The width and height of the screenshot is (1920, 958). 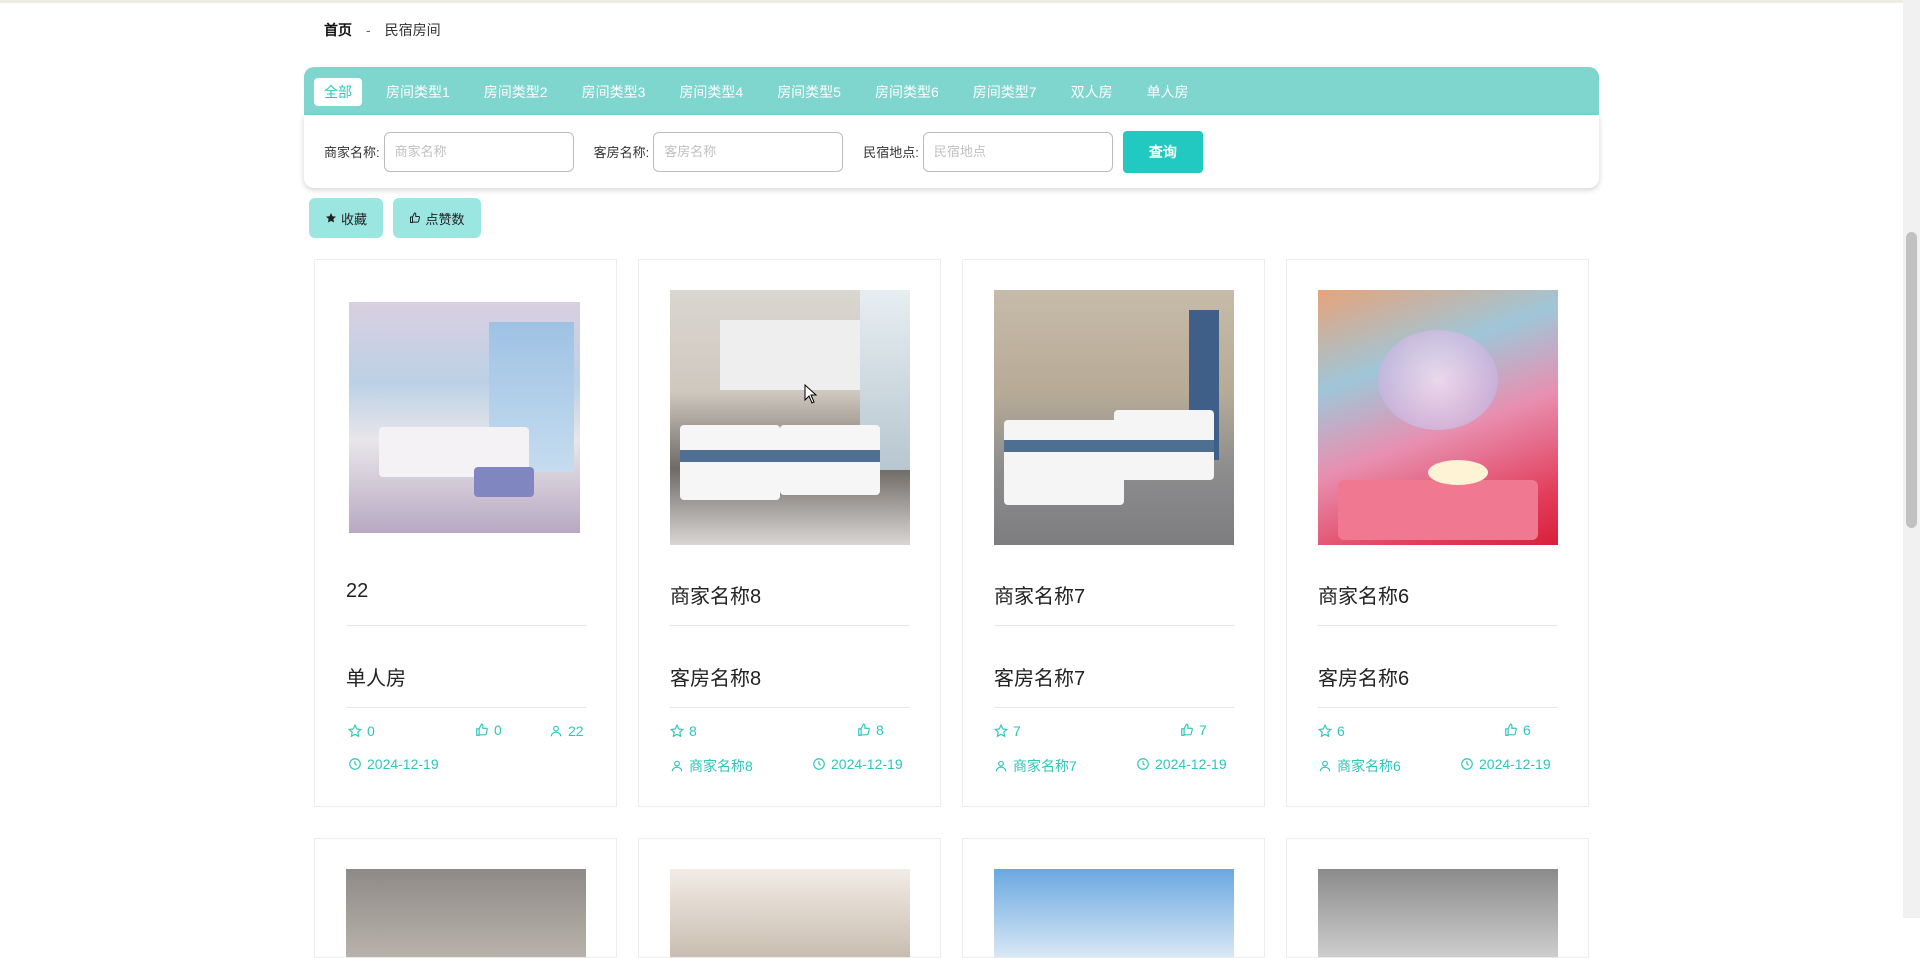 What do you see at coordinates (445, 219) in the screenshot?
I see `sort-likes-label: 点赞数` at bounding box center [445, 219].